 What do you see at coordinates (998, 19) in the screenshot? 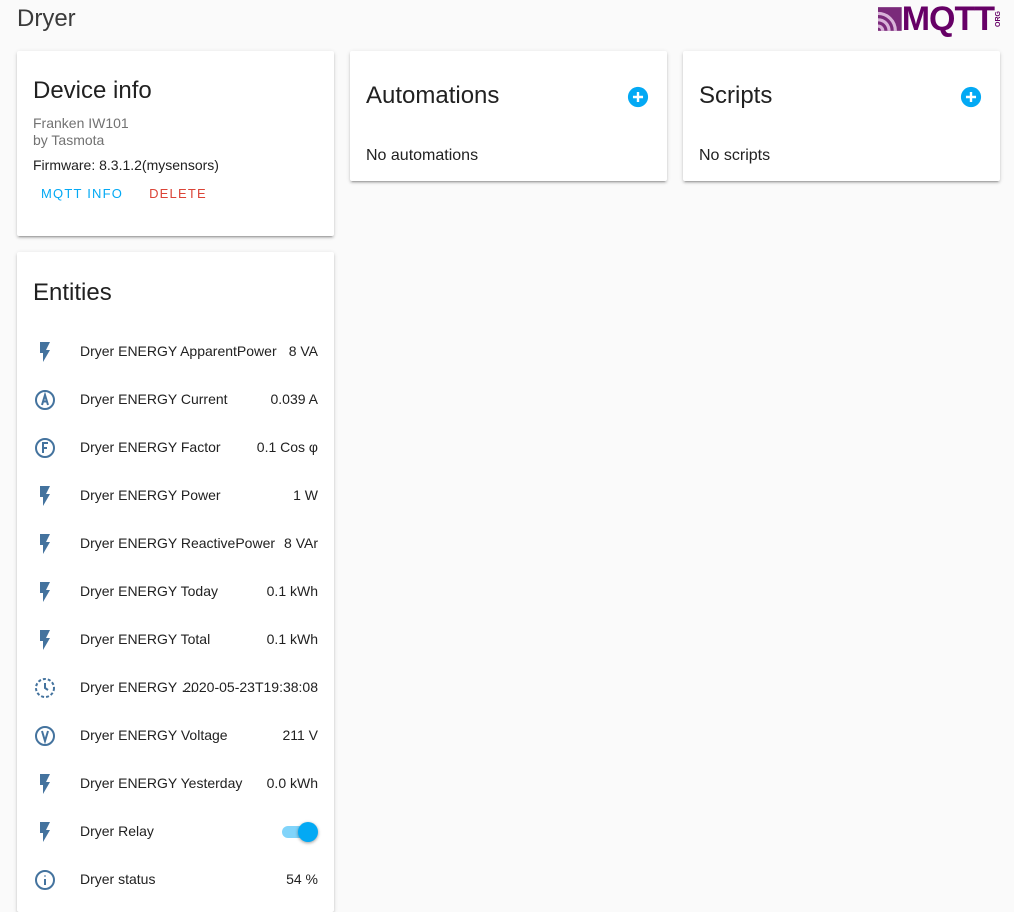
I see `logo-suffix: ORG` at bounding box center [998, 19].